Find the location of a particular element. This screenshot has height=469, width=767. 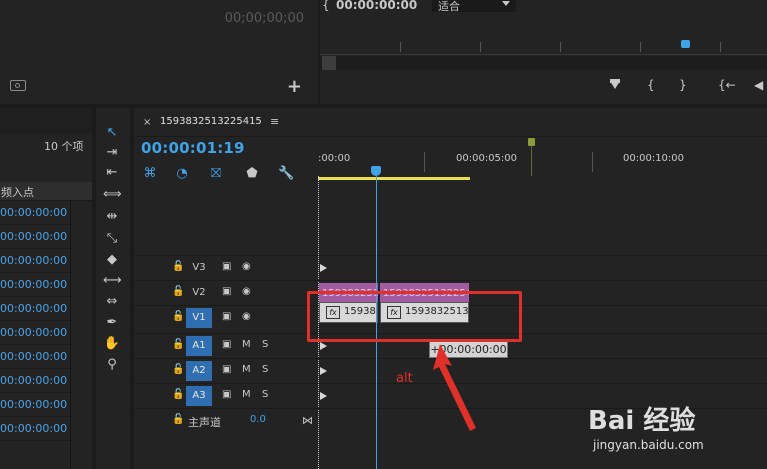

razor-tool-icon: ◆ is located at coordinates (112, 260).